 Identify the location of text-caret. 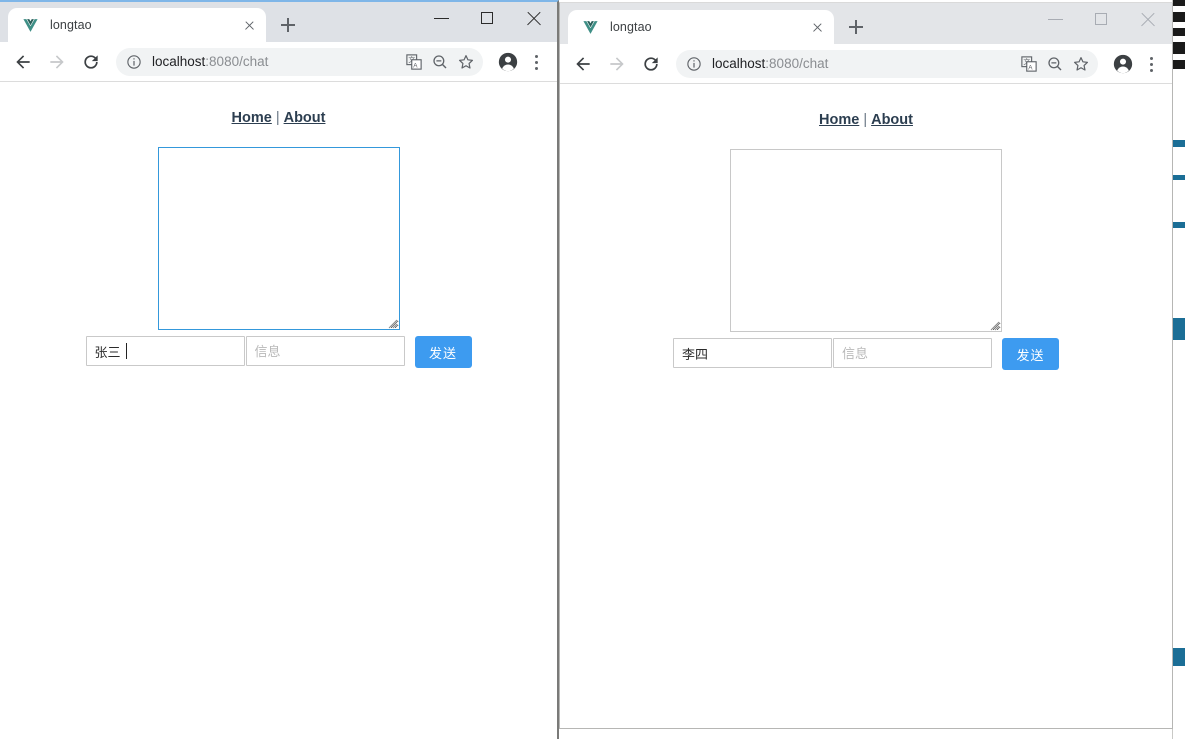
(126, 351).